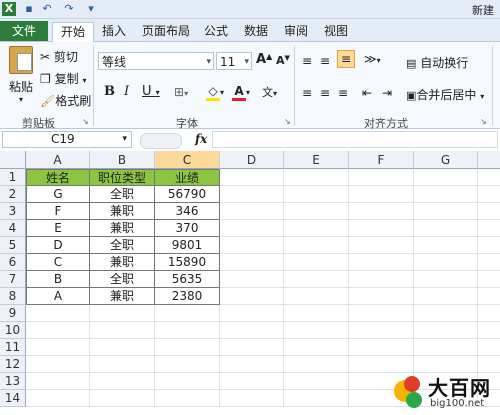 This screenshot has height=415, width=500. I want to click on table-cell: 全职, so click(122, 245).